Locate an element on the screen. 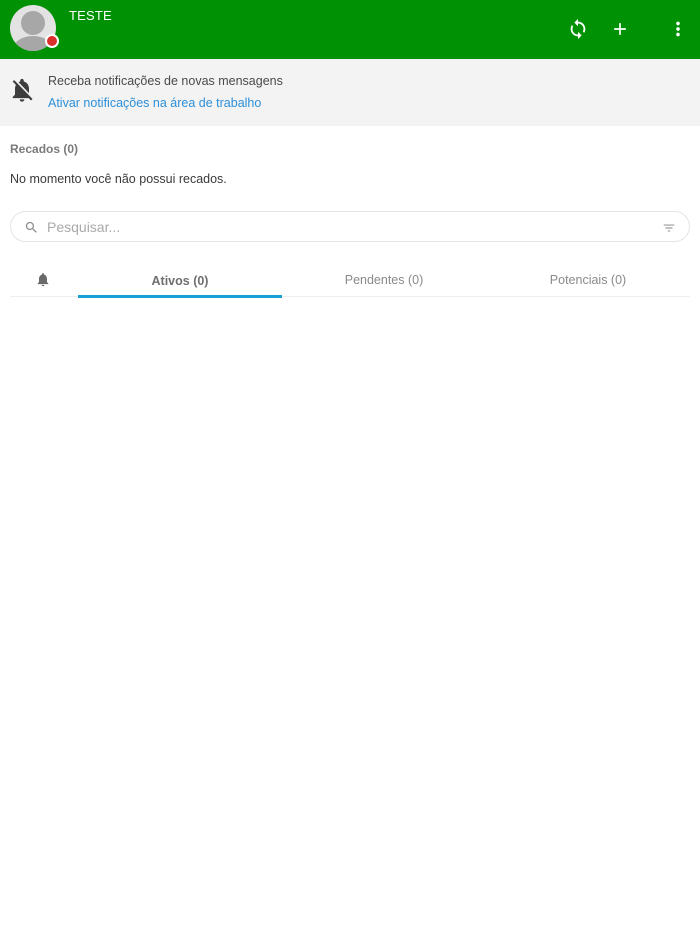  tab-pendentes: Pendentes (0) is located at coordinates (384, 279).